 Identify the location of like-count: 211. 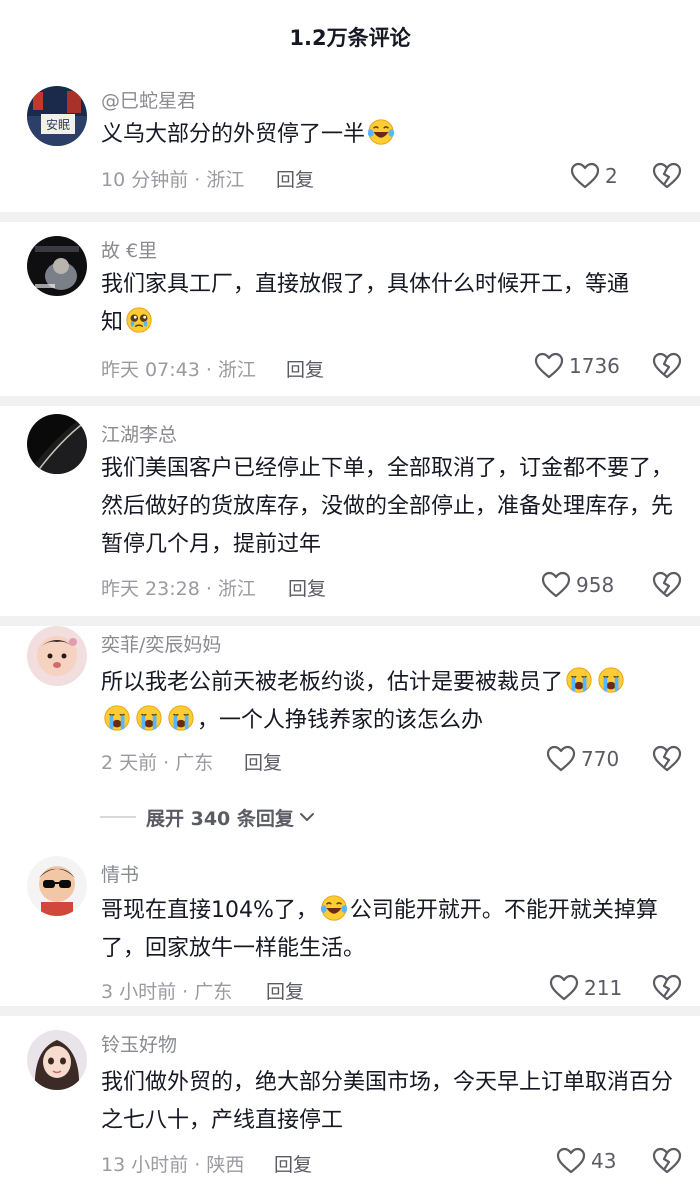
(603, 988).